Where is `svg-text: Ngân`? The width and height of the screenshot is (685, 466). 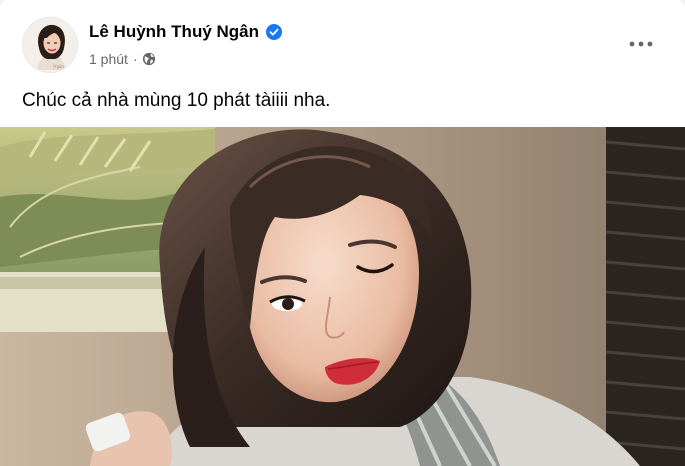 svg-text: Ngân is located at coordinates (58, 67).